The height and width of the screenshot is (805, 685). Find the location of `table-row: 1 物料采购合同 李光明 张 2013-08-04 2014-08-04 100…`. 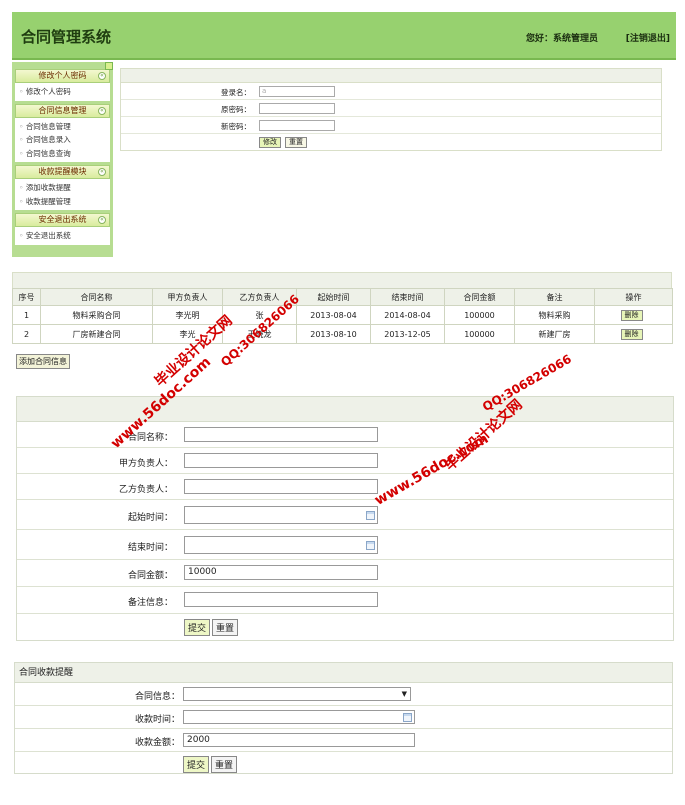

table-row: 1 物料采购合同 李光明 张 2013-08-04 2014-08-04 100… is located at coordinates (342, 315).